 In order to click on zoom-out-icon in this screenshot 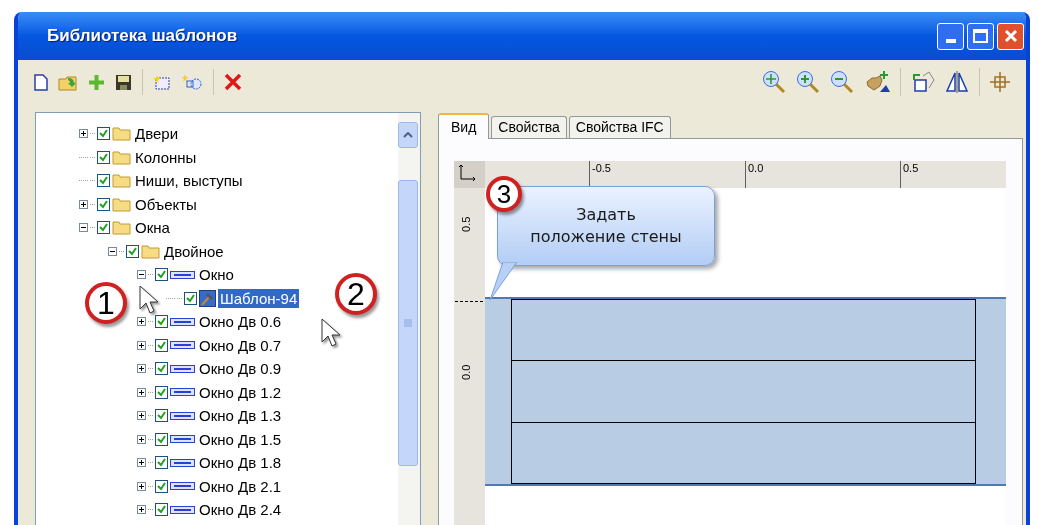, I will do `click(842, 82)`.